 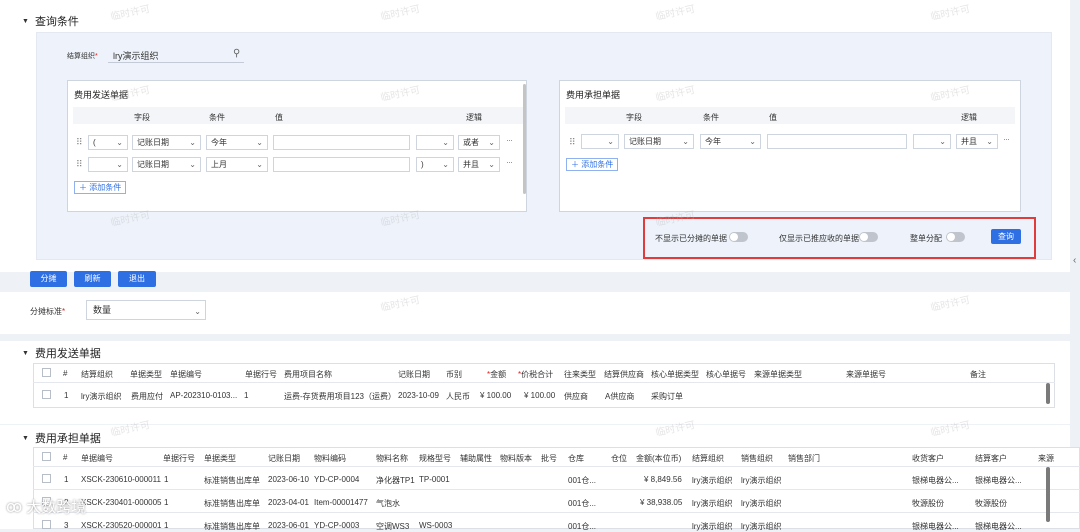 What do you see at coordinates (279, 117) in the screenshot?
I see `send-hdr-value: 值` at bounding box center [279, 117].